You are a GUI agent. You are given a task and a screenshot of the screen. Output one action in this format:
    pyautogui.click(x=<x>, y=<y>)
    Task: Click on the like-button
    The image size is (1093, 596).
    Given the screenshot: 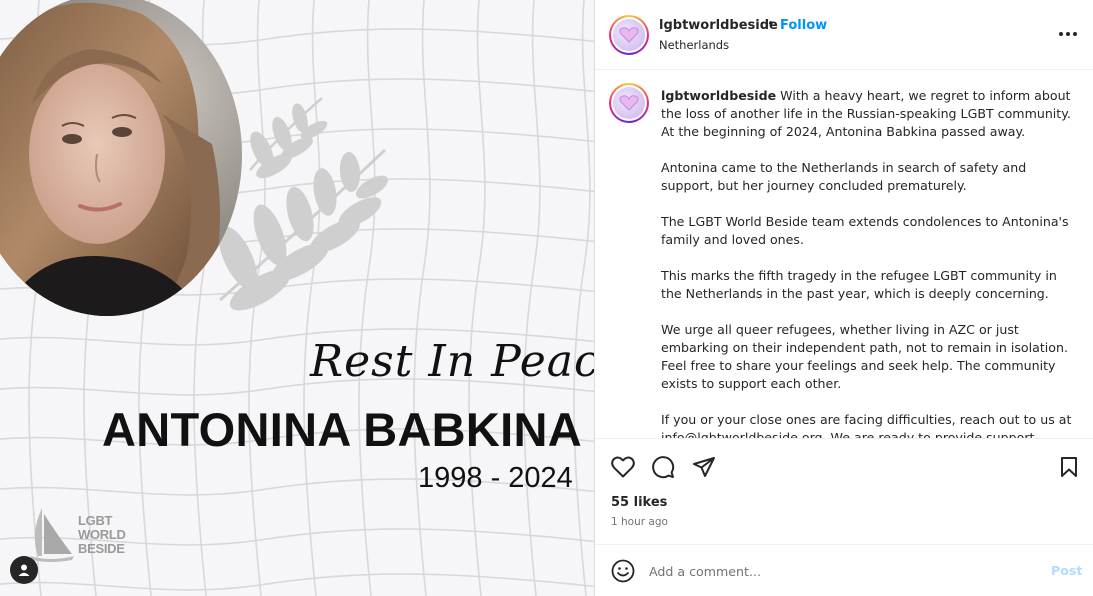 What is the action you would take?
    pyautogui.click(x=623, y=467)
    